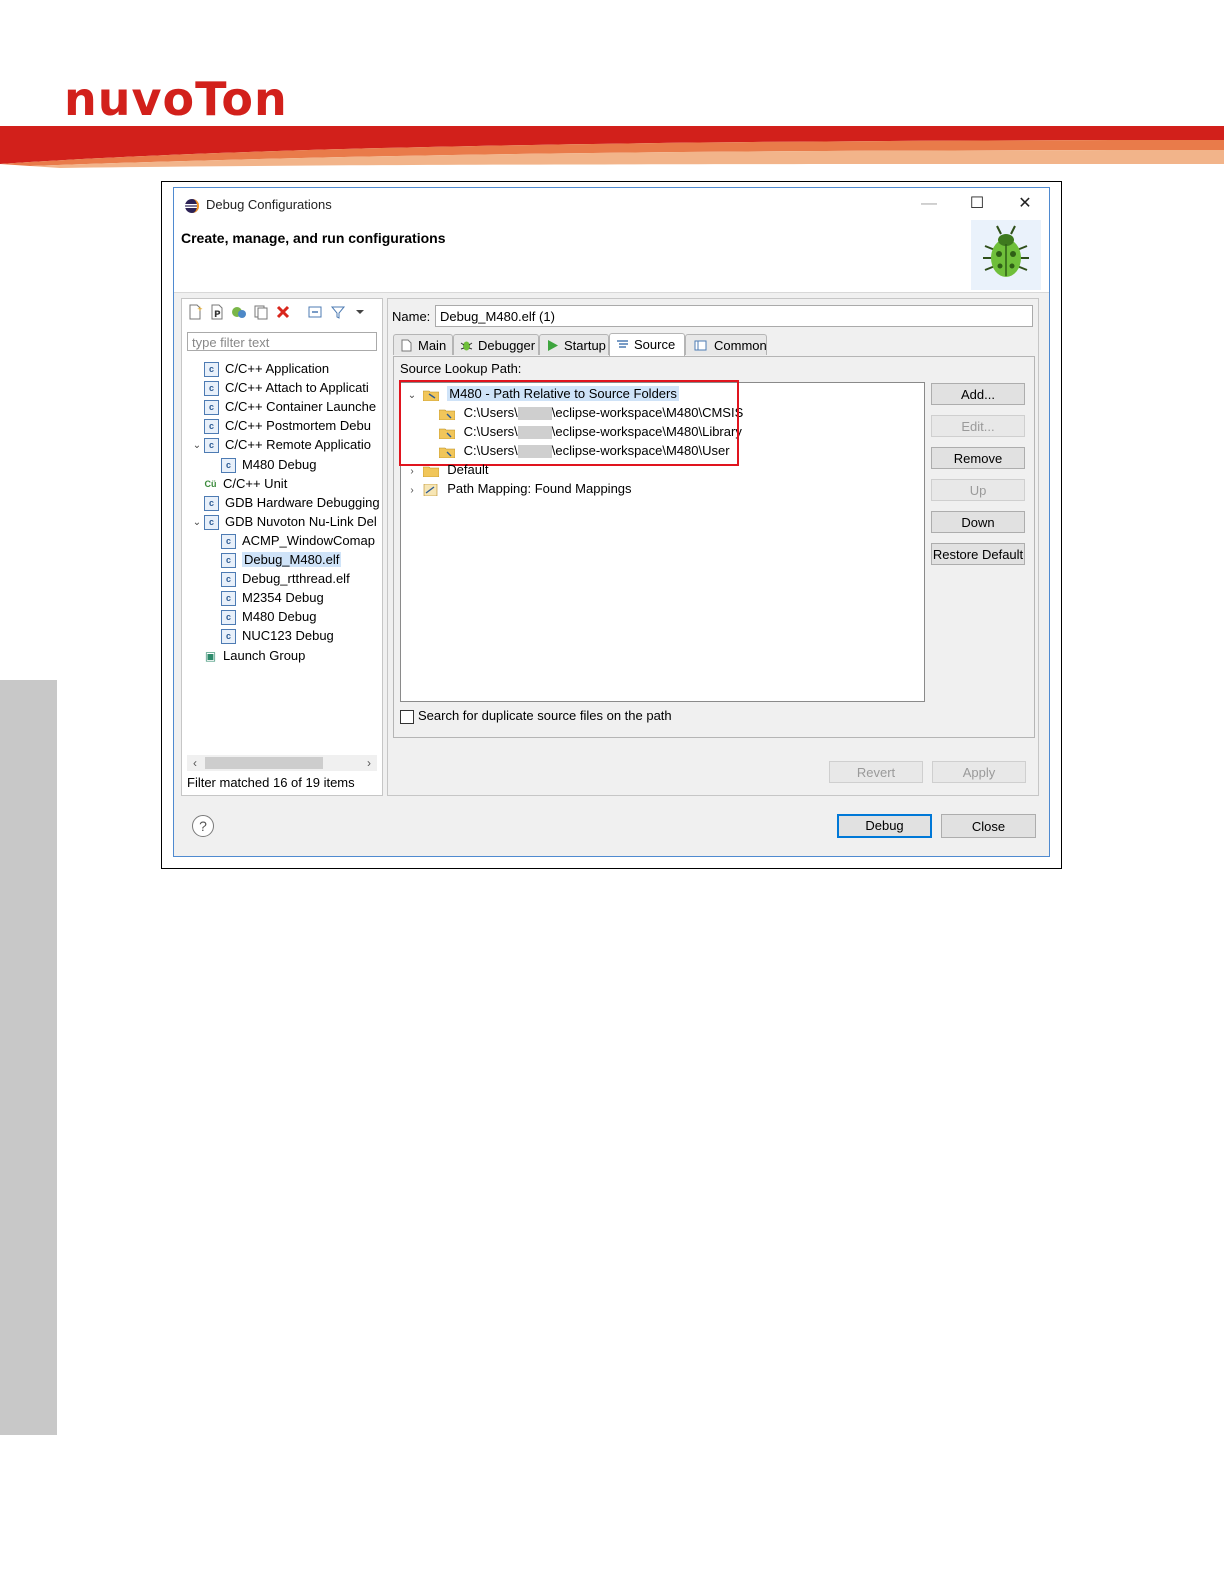 The image size is (1224, 1584). What do you see at coordinates (360, 312) in the screenshot?
I see `view-menu-icon` at bounding box center [360, 312].